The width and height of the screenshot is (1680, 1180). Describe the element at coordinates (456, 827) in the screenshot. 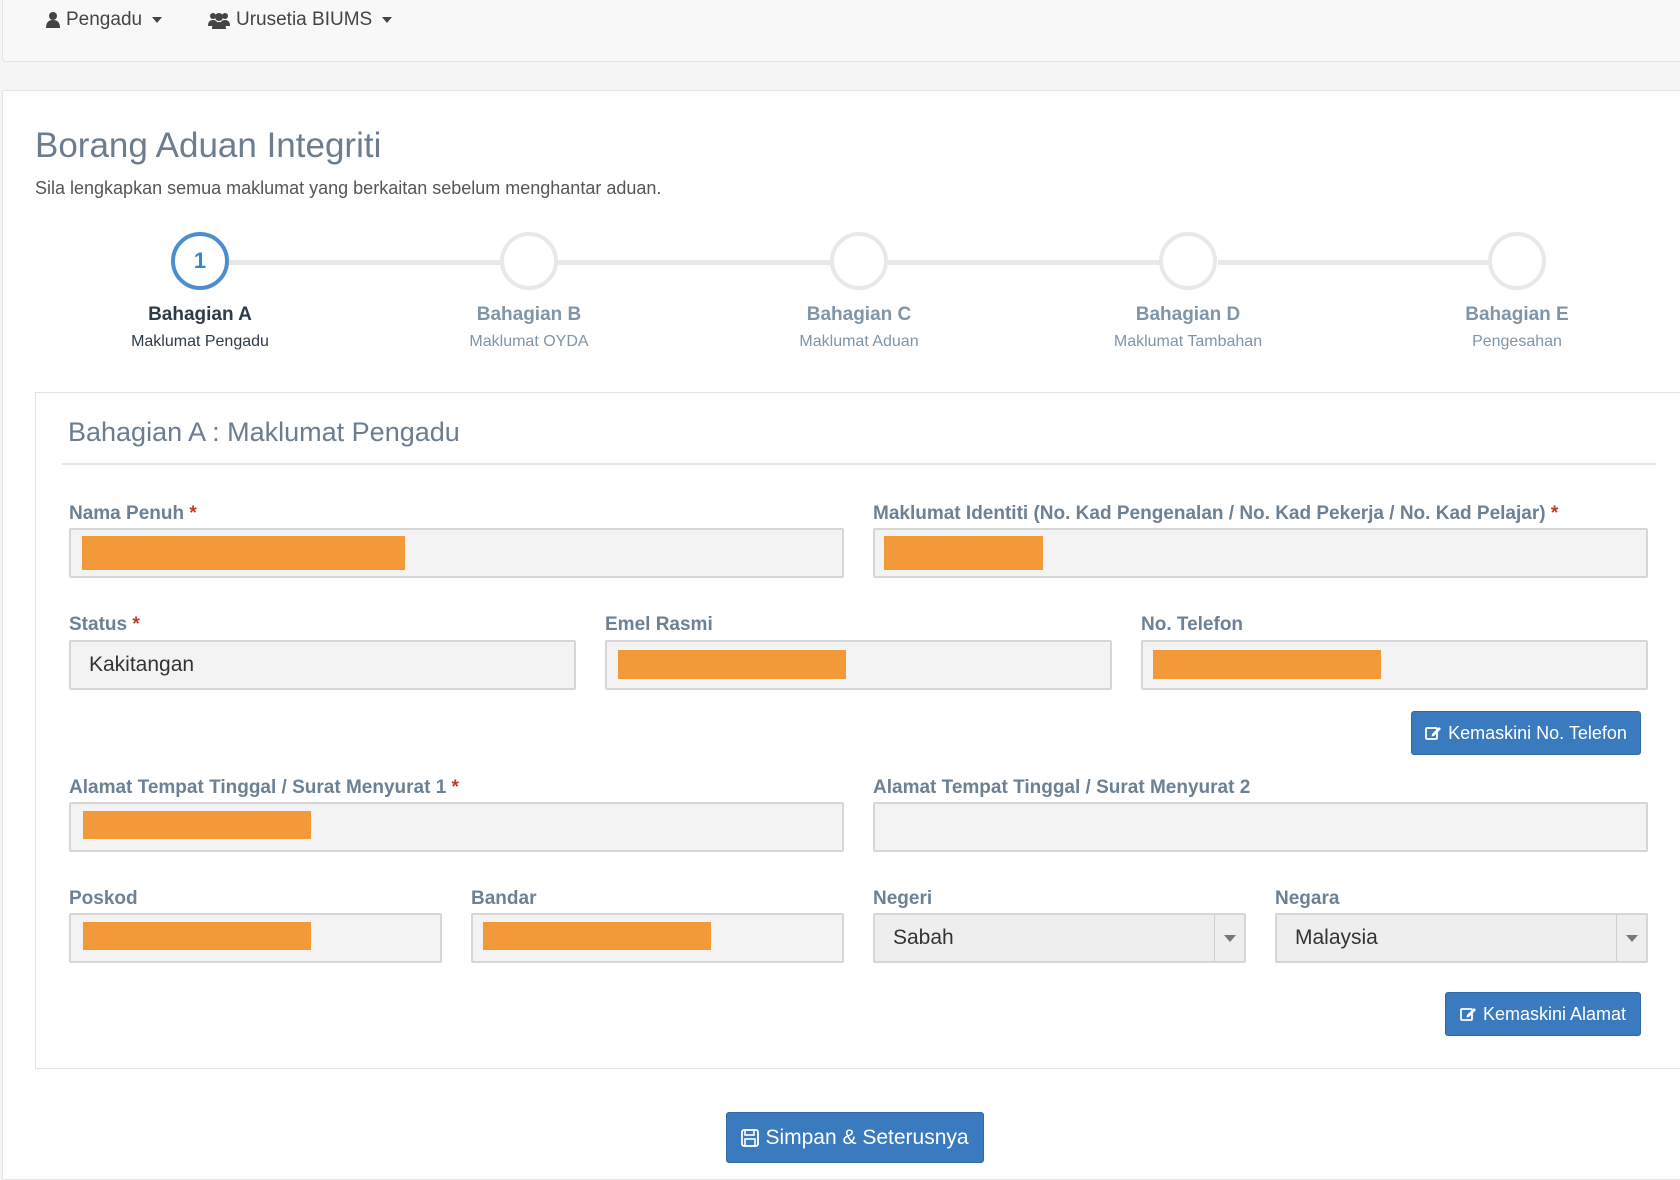

I see `alamat1-input` at that location.